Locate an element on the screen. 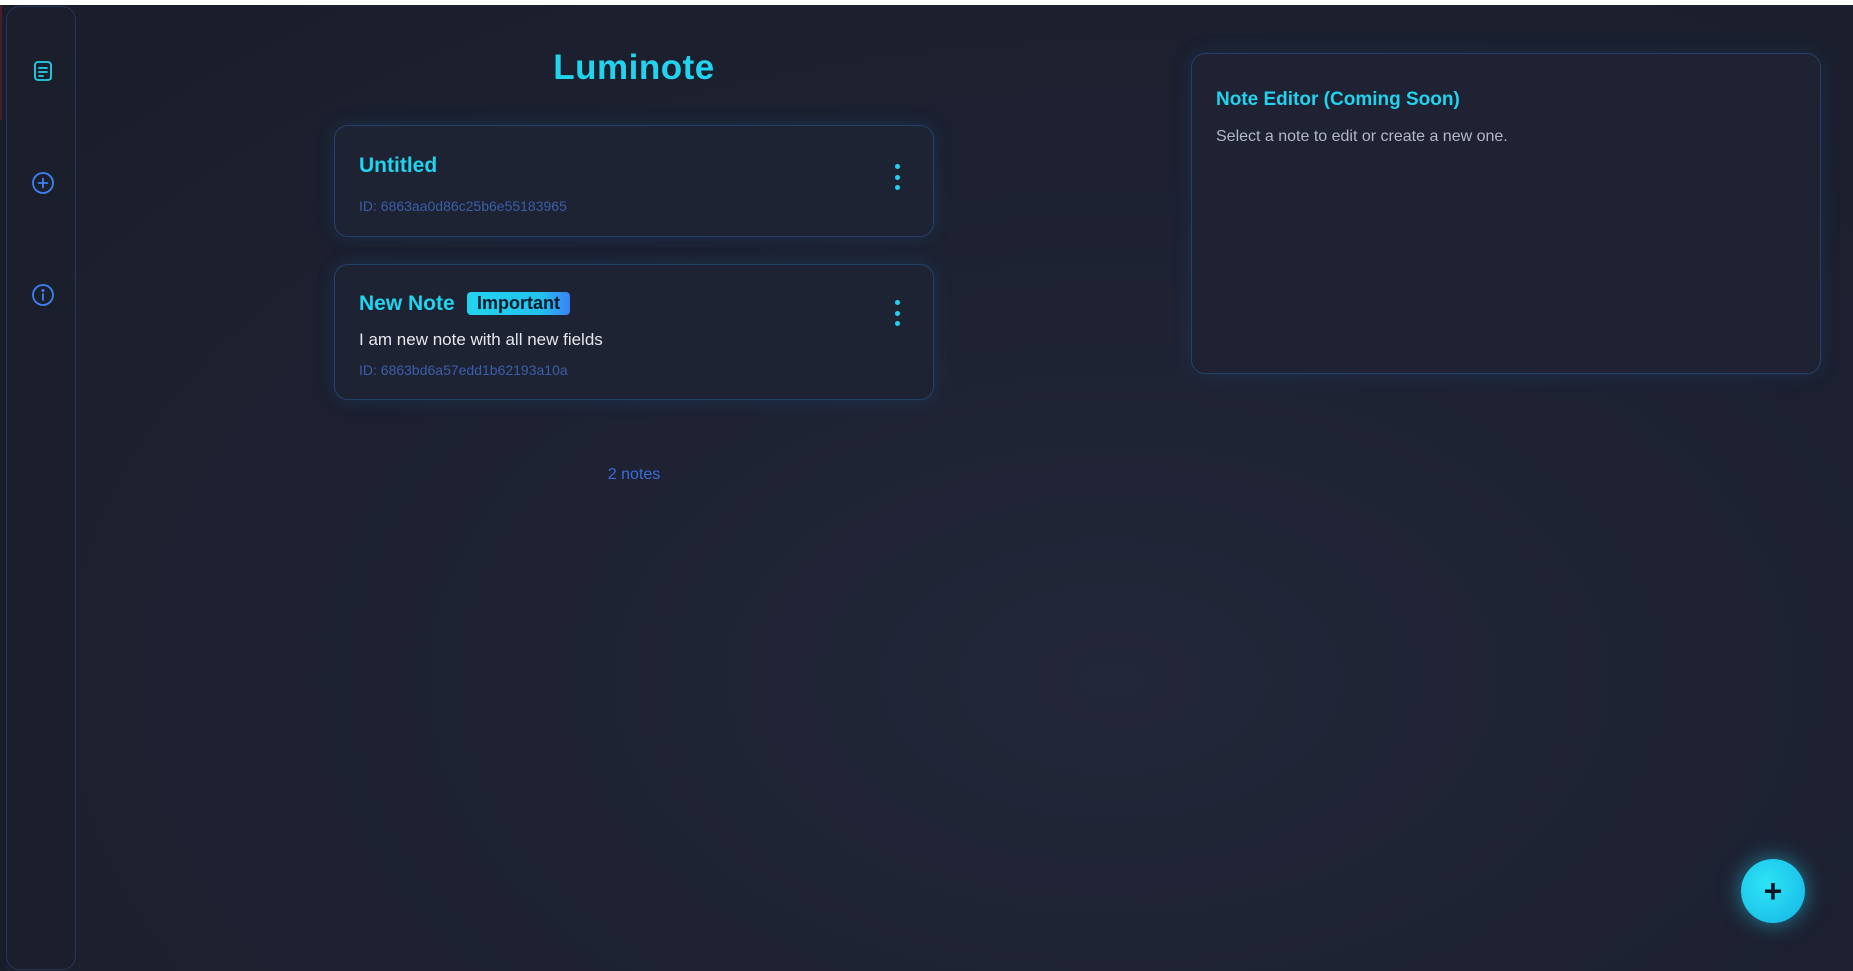 The image size is (1853, 971). sidebar-item-info is located at coordinates (43, 295).